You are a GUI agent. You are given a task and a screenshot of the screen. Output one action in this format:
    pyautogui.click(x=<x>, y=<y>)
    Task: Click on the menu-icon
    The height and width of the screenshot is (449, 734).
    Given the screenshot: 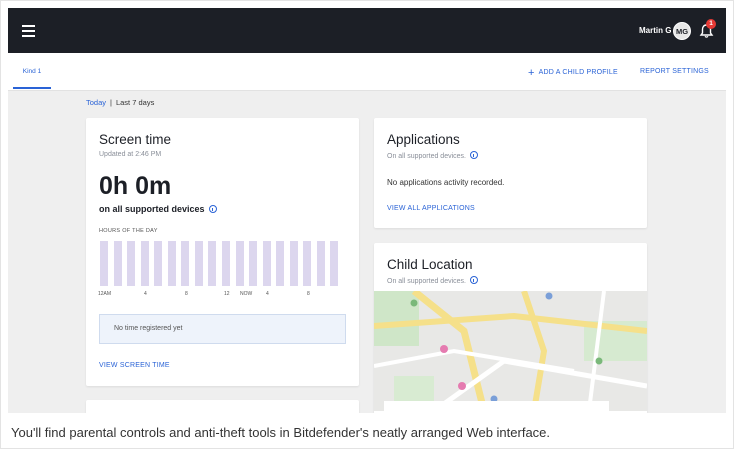 What is the action you would take?
    pyautogui.click(x=28, y=31)
    